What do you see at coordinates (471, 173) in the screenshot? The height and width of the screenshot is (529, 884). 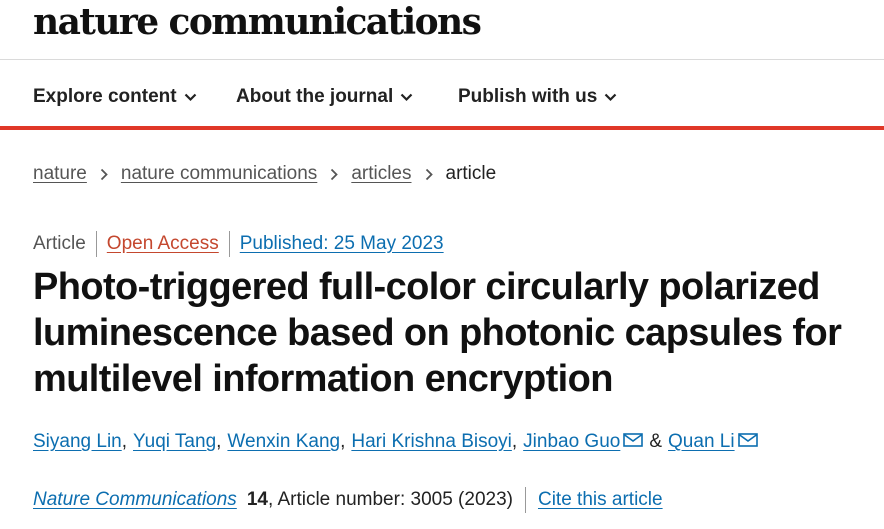 I see `breadcrumb-current: article` at bounding box center [471, 173].